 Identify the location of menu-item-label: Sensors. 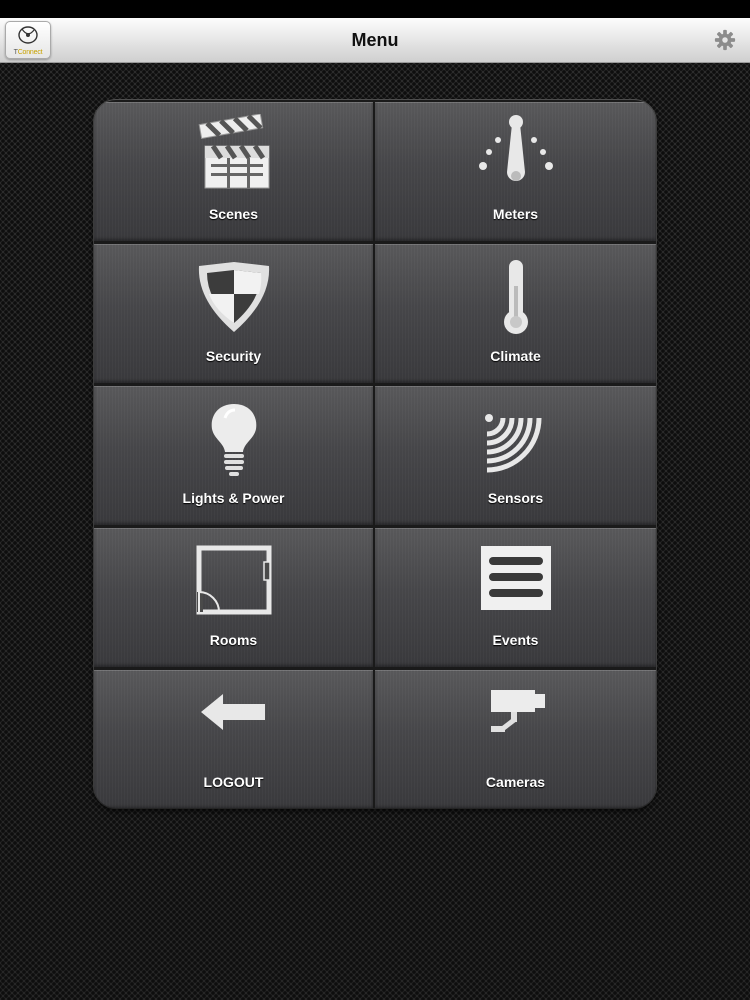
(515, 498).